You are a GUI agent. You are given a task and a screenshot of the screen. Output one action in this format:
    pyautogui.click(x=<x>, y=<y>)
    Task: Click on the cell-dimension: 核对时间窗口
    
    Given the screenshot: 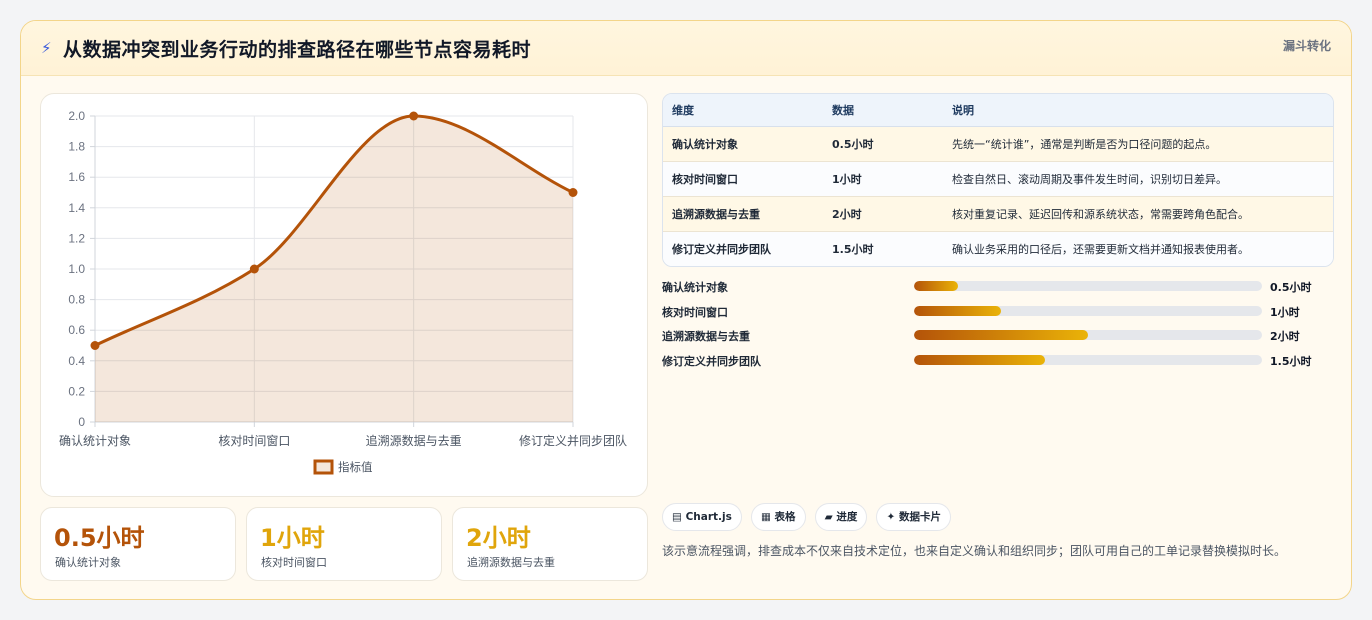 What is the action you would take?
    pyautogui.click(x=743, y=179)
    